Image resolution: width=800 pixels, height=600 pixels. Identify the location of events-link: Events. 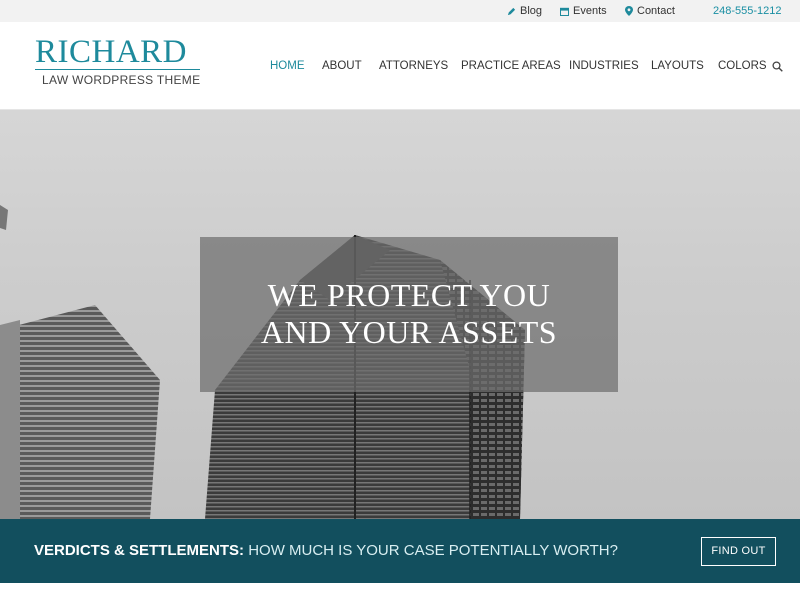
(583, 11).